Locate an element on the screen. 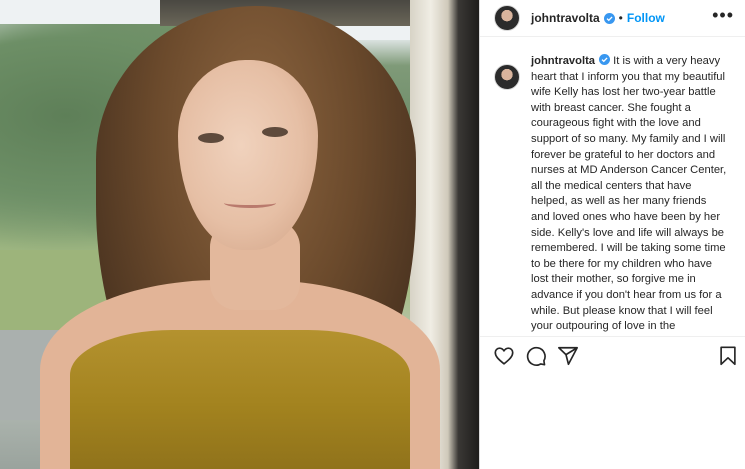 The image size is (745, 469). paper-plane-icon is located at coordinates (568, 356).